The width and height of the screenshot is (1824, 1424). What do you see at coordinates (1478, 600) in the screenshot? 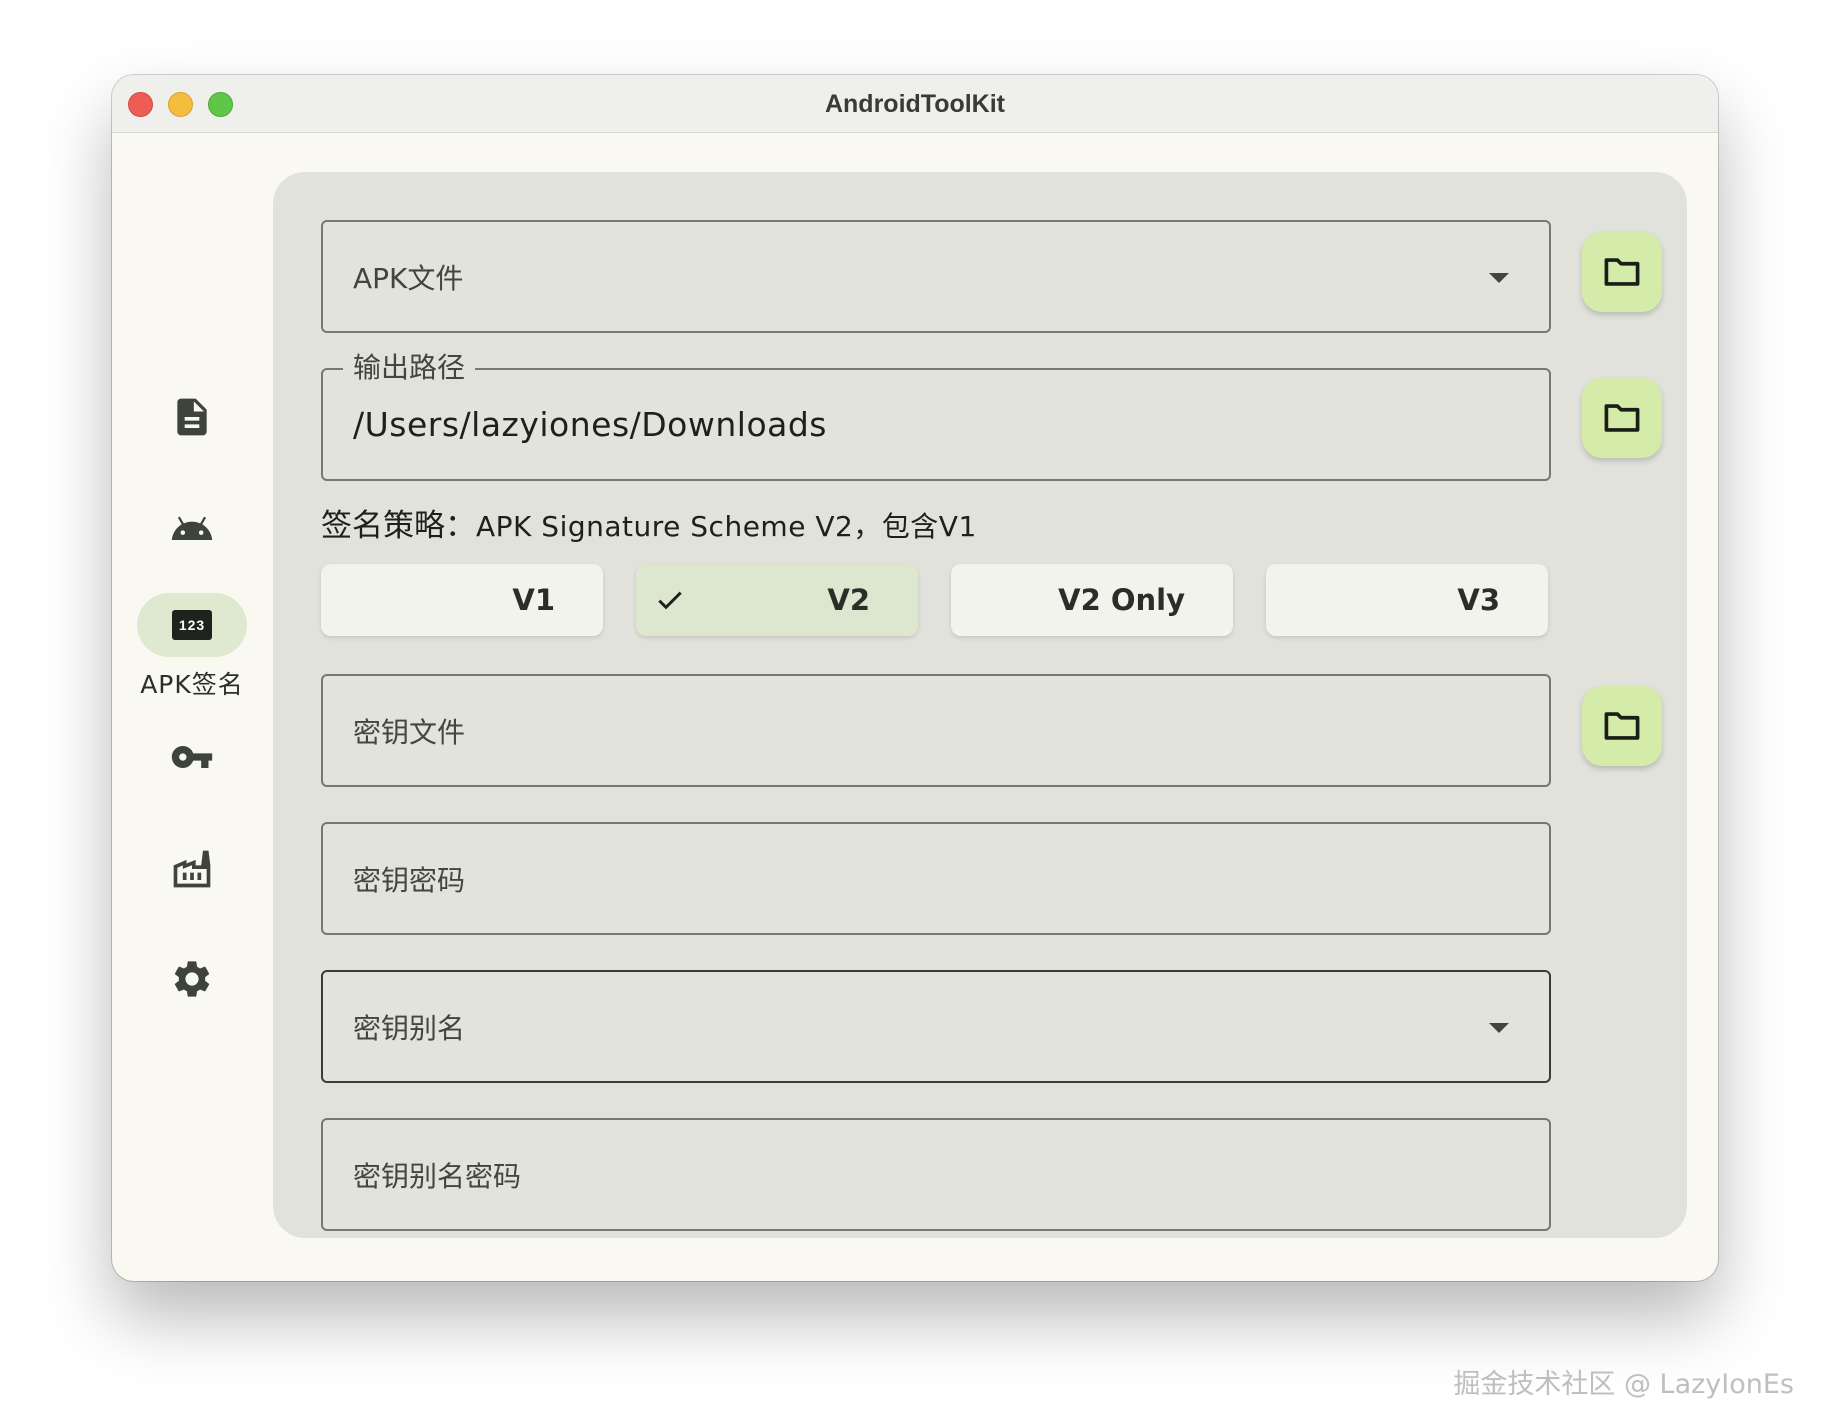
I see `scheme-v3-label: V3` at bounding box center [1478, 600].